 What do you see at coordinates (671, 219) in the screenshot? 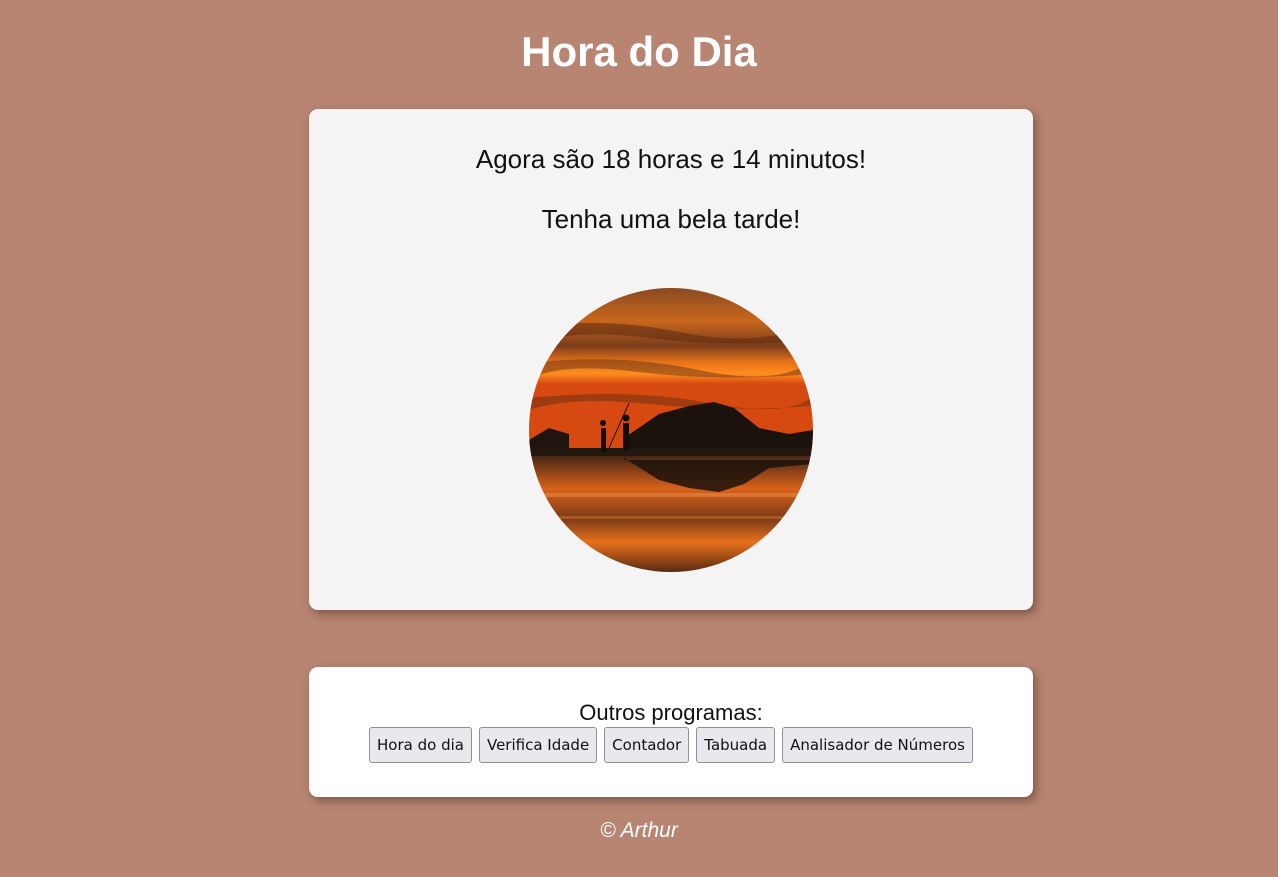
I see `greeting-message: Tenha uma bela tarde!` at bounding box center [671, 219].